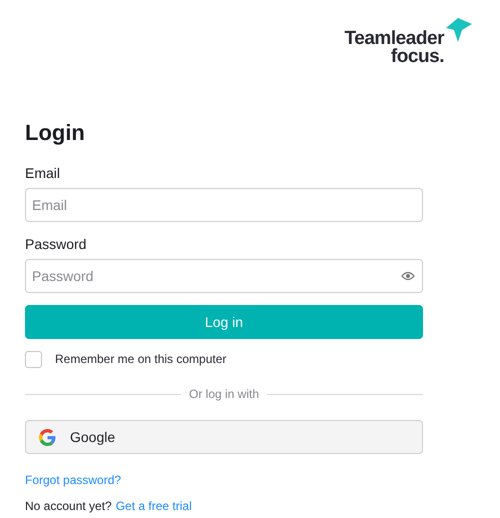  I want to click on checkbox-label: Remember me on this computer, so click(140, 359).